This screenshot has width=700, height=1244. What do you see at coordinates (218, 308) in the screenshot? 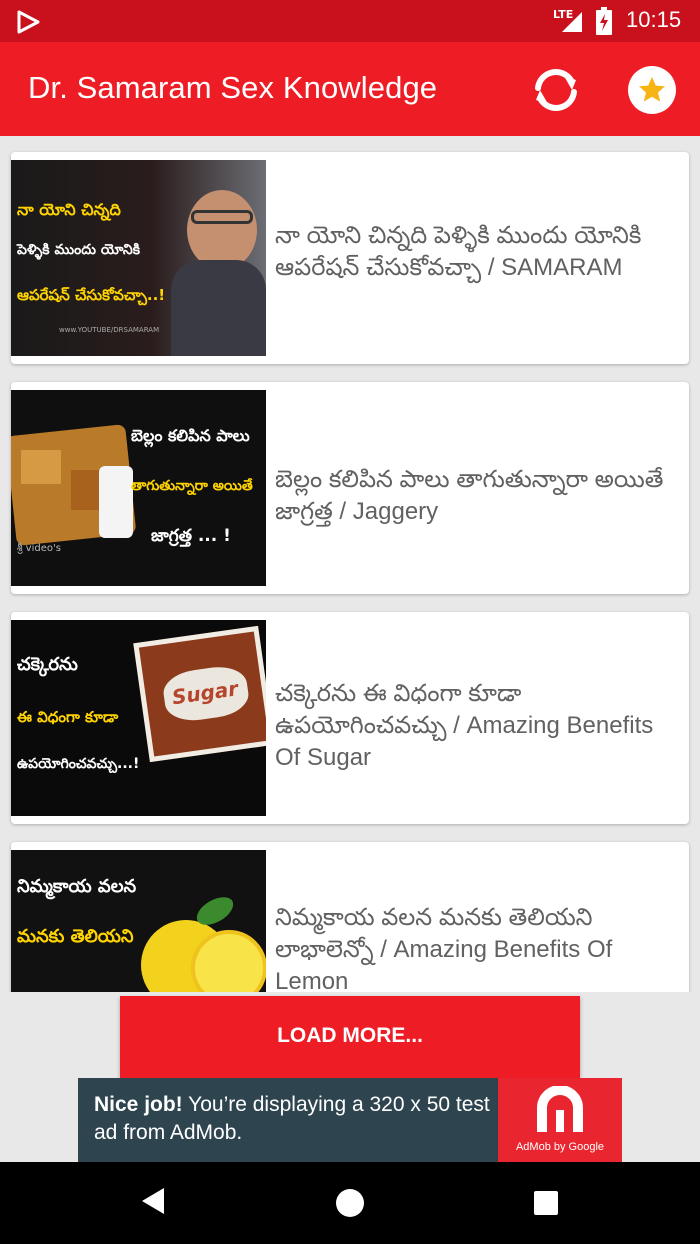
I see `doctor-suit` at bounding box center [218, 308].